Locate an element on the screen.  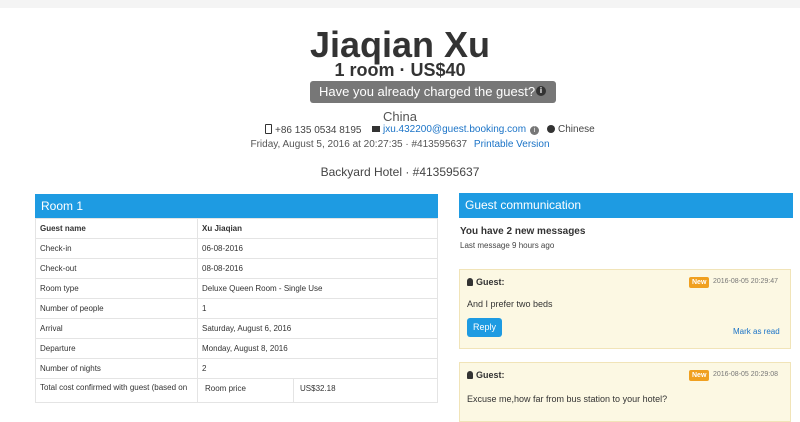
table-row: Guest name Xu Jiaqian is located at coordinates (236, 228).